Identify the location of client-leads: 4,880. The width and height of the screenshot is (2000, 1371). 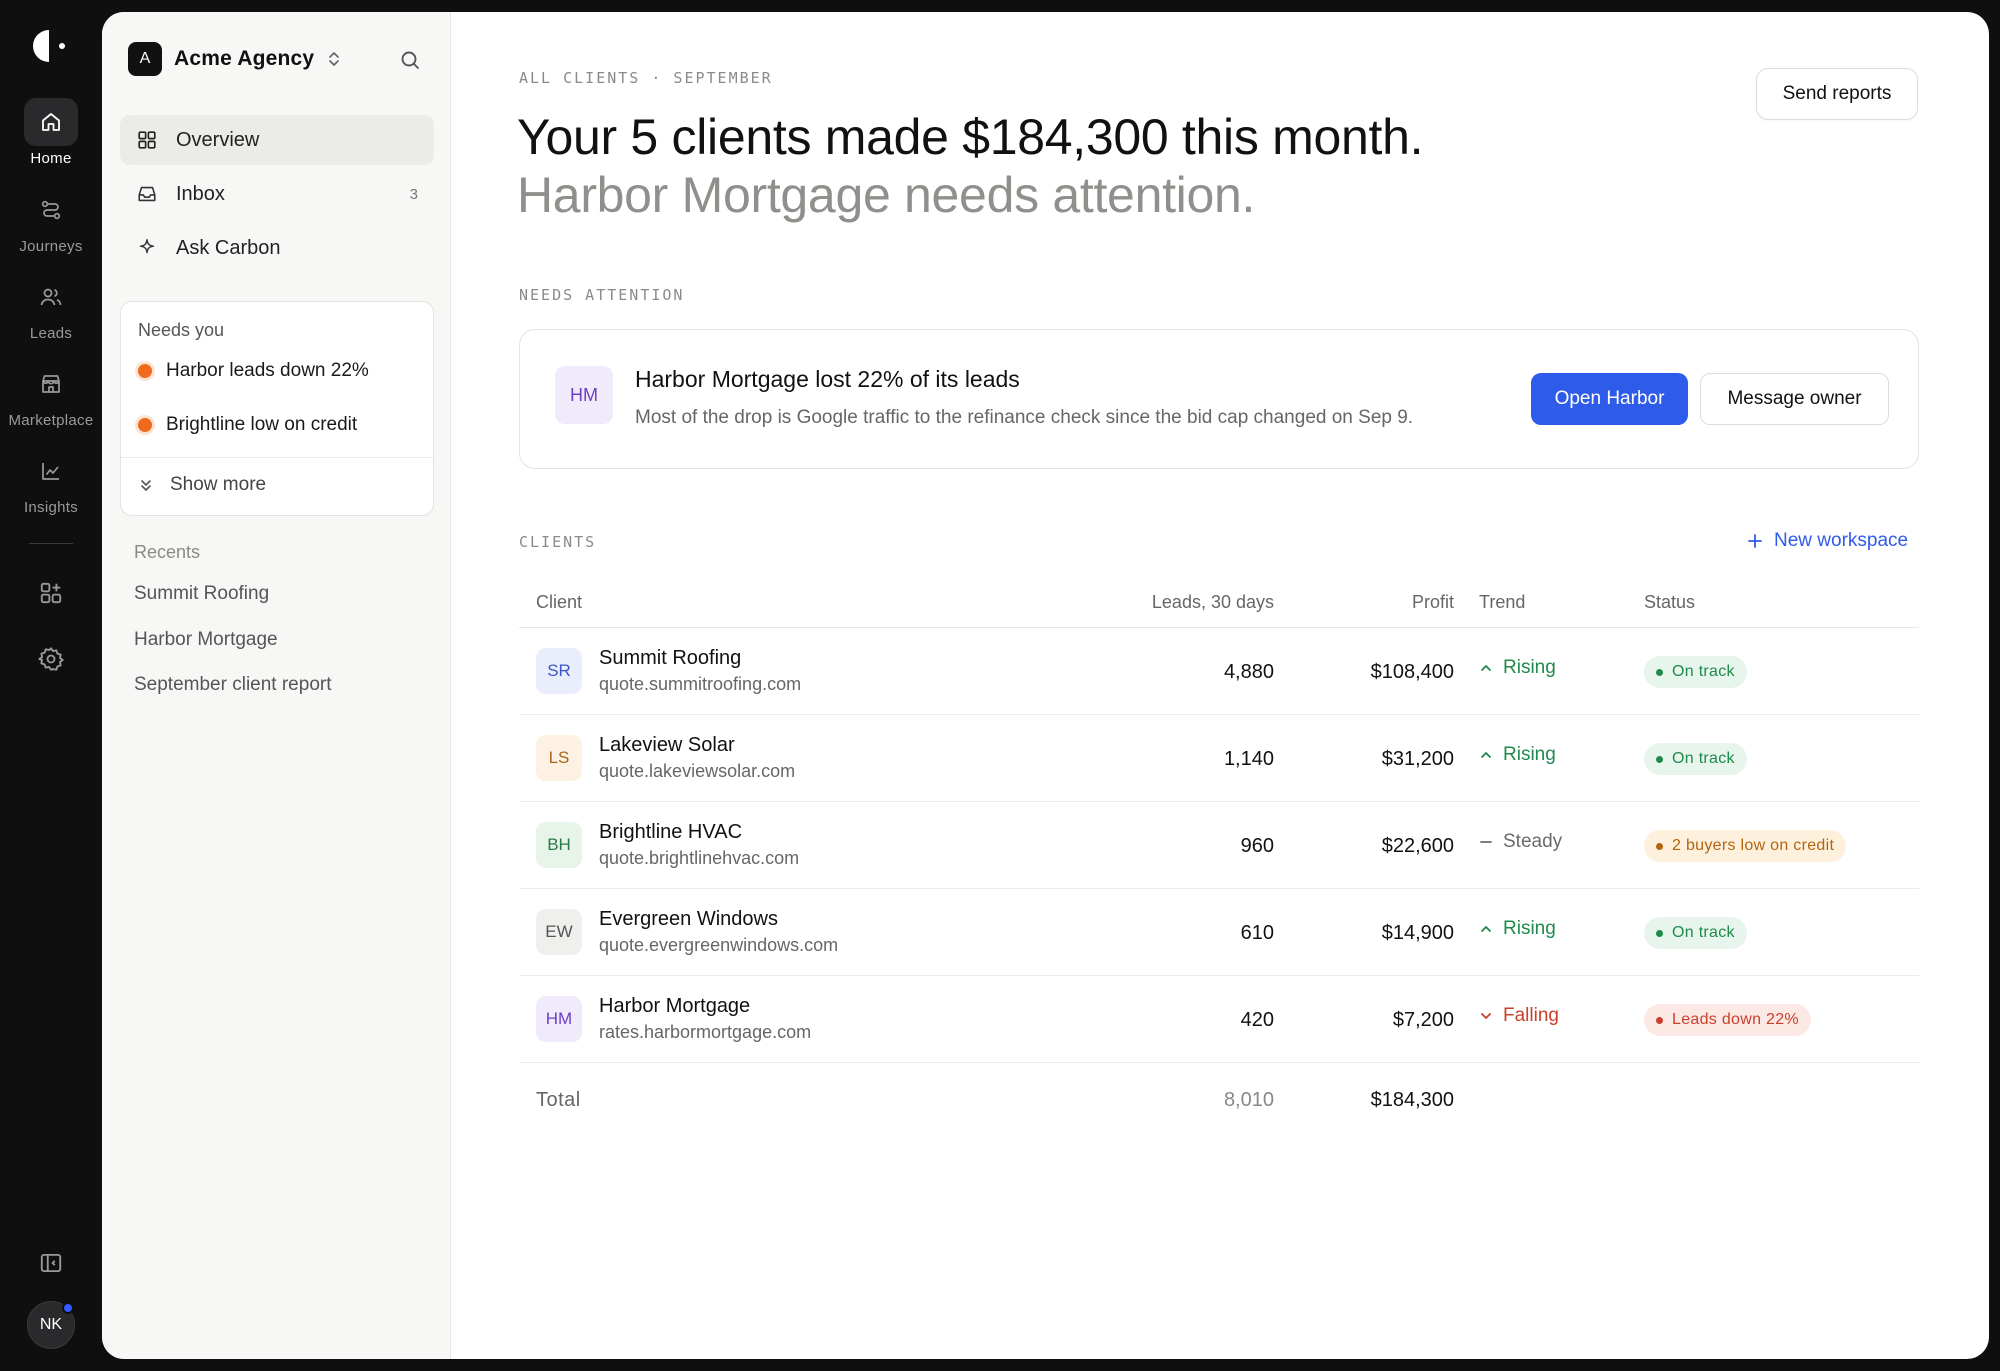
(1248, 672).